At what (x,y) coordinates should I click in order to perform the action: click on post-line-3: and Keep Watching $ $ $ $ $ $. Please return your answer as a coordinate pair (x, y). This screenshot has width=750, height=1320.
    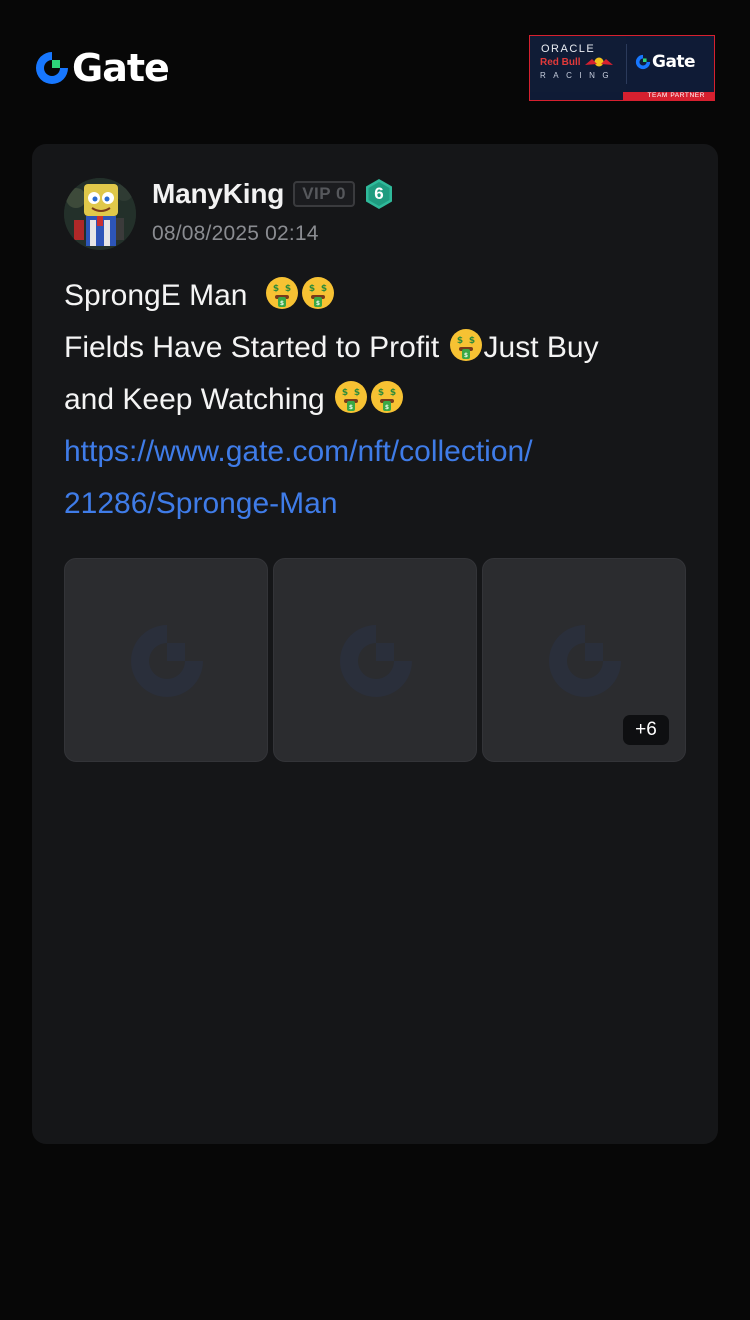
    Looking at the image, I should click on (374, 400).